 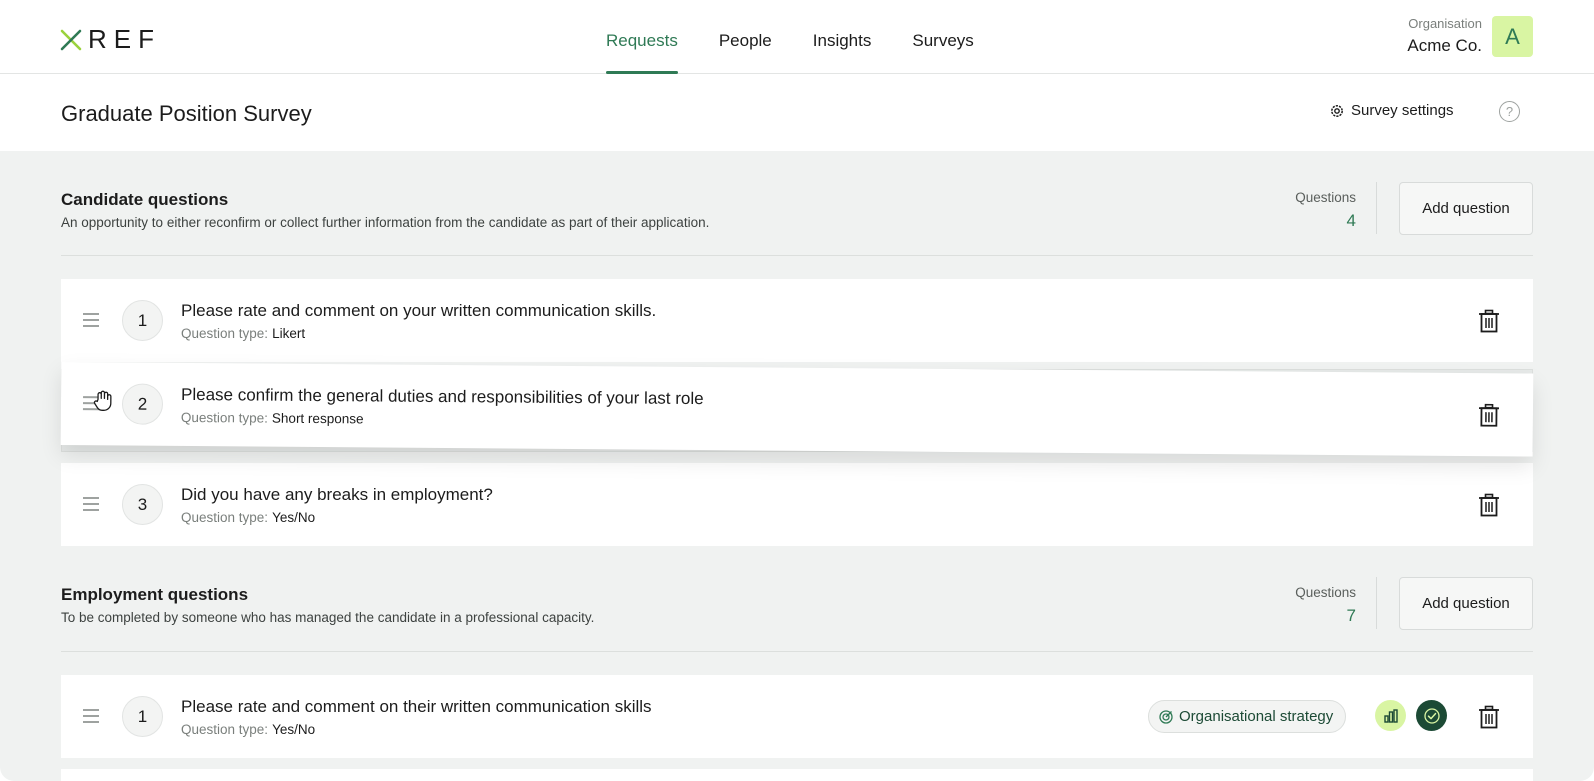 I want to click on employment-question-count: Questions 7, so click(x=1325, y=605).